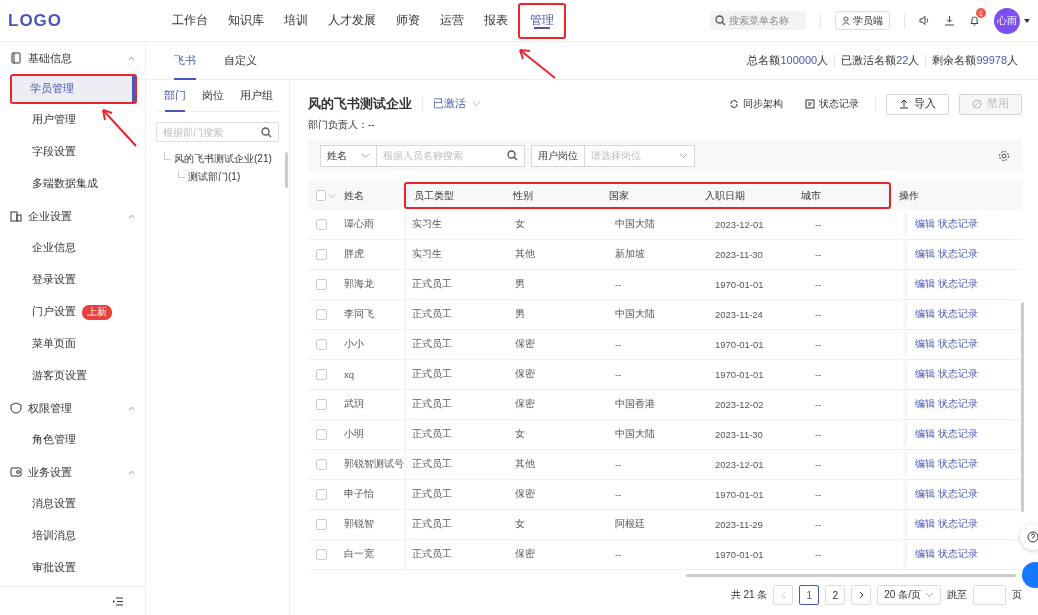 The width and height of the screenshot is (1038, 615). I want to click on tree-node: 风的飞书测试企业(21), so click(223, 159).